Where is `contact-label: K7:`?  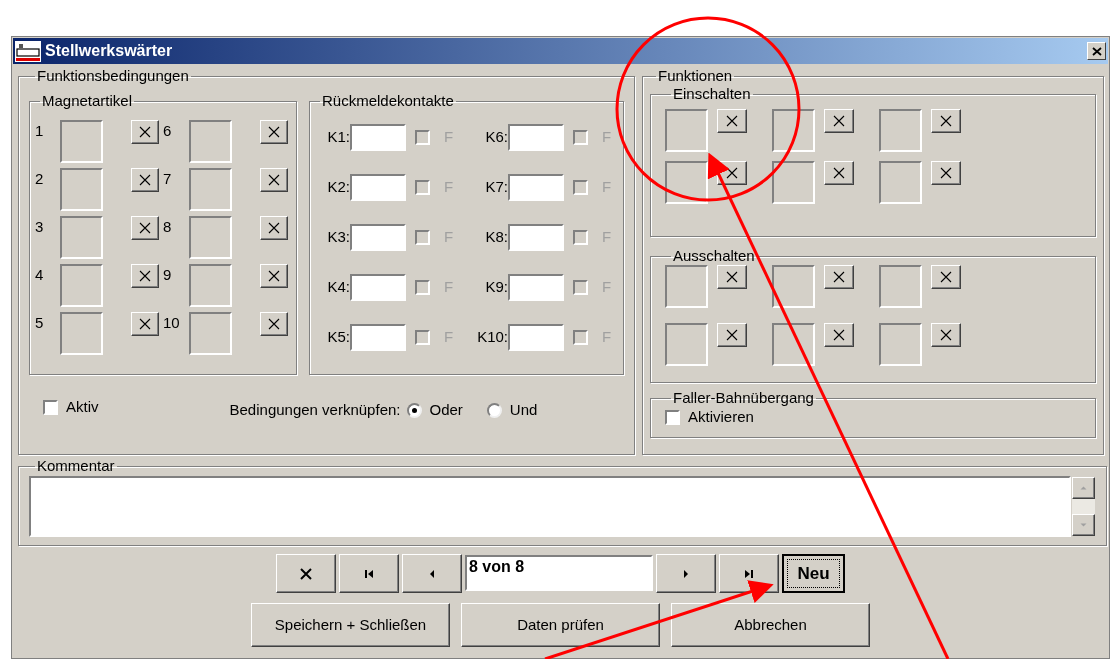 contact-label: K7: is located at coordinates (496, 187).